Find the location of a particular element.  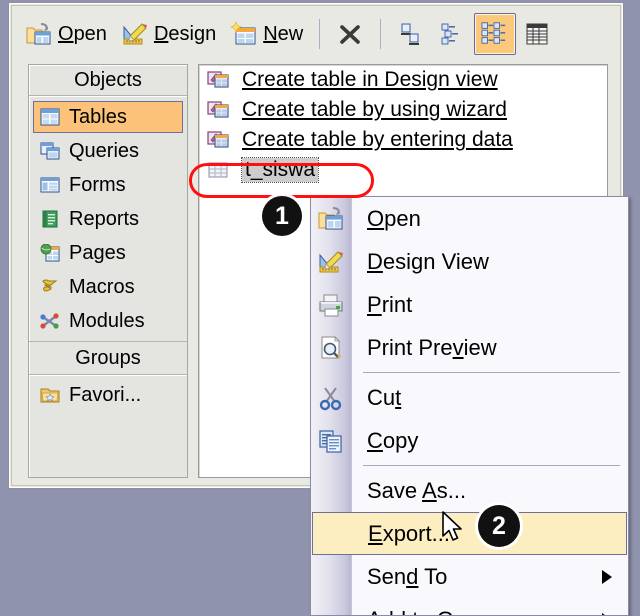

list-item-label: Create table by entering data is located at coordinates (377, 140).